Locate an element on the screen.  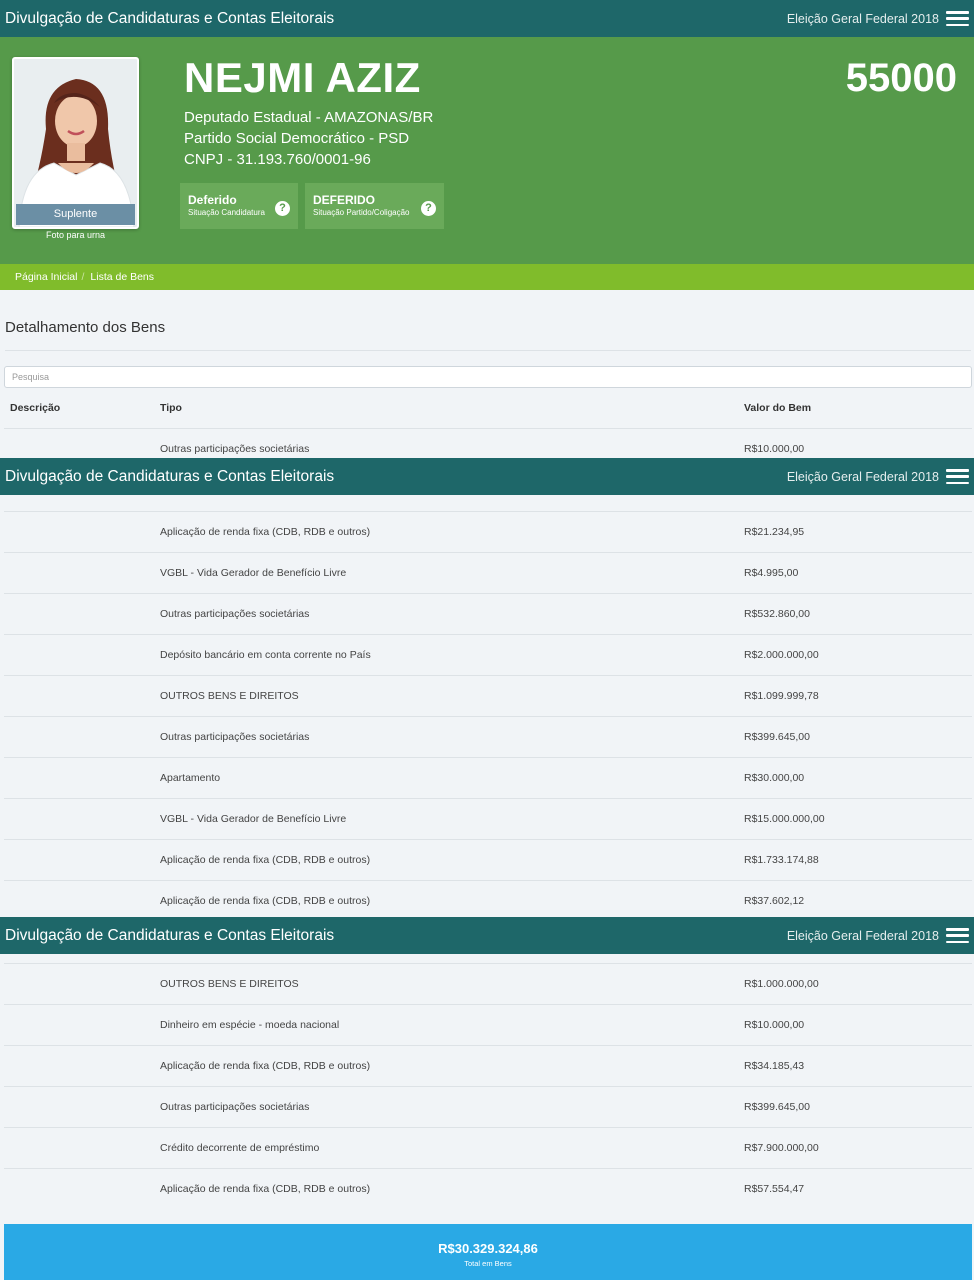
cell-valor: R$57.554,47 is located at coordinates (774, 1189).